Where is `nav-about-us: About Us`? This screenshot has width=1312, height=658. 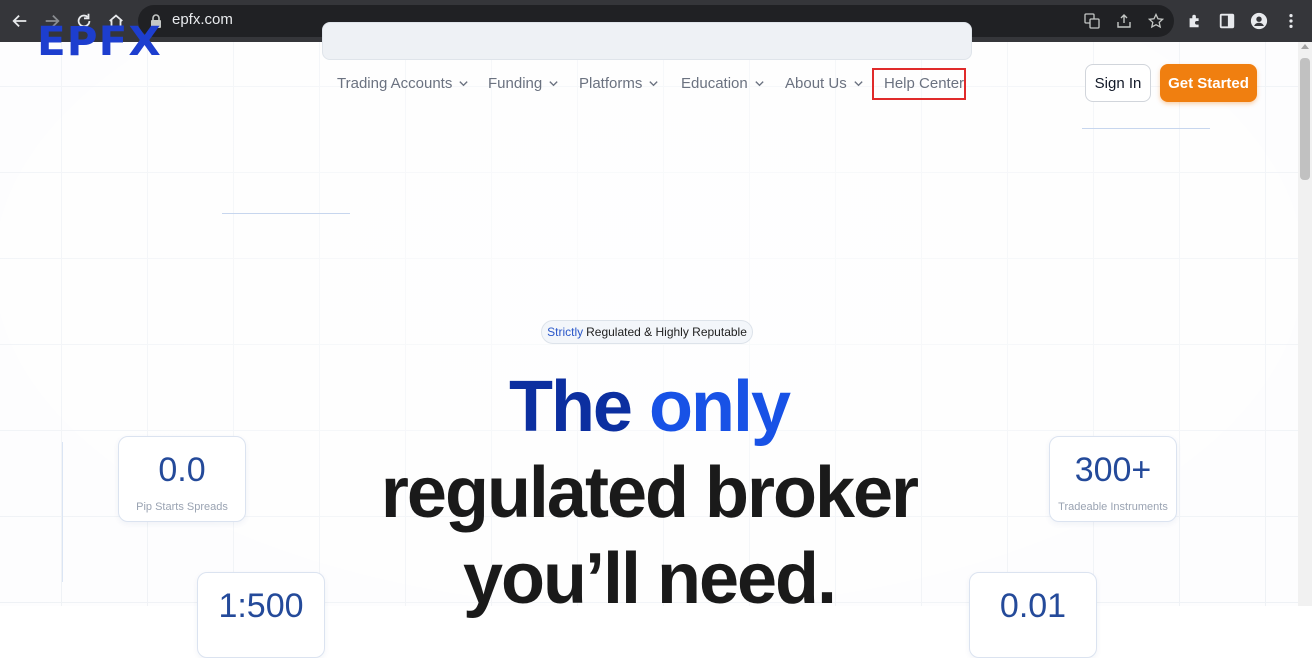 nav-about-us: About Us is located at coordinates (824, 83).